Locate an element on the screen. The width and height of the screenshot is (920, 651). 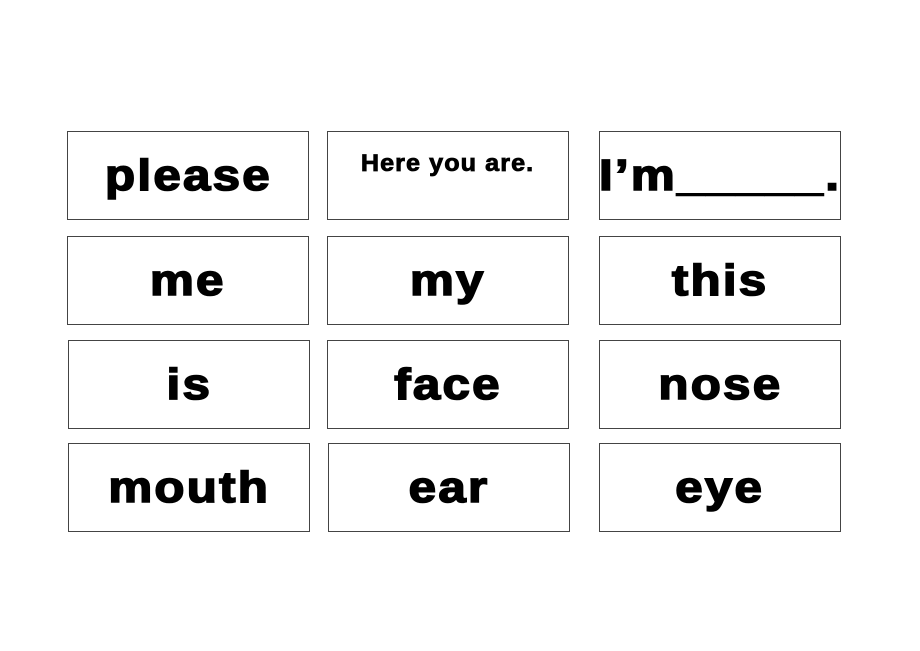
card-word: my is located at coordinates (447, 280).